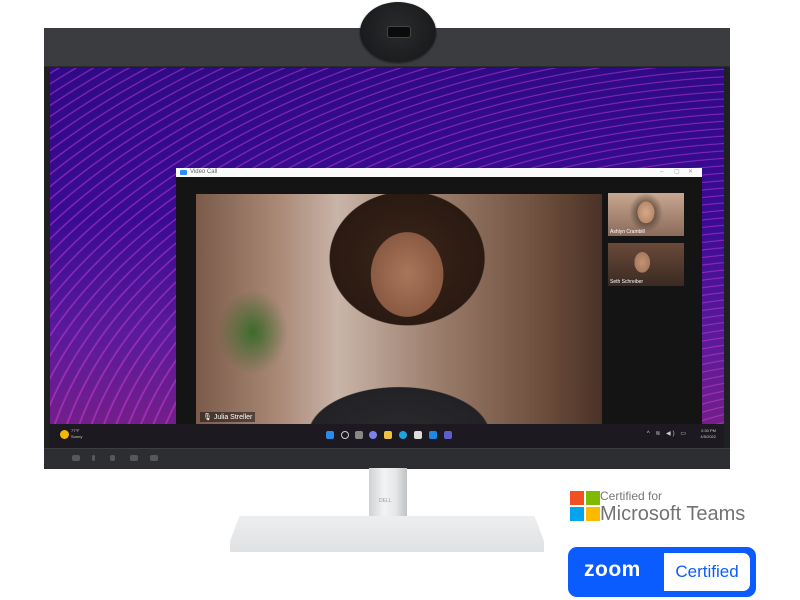 The image size is (800, 600). What do you see at coordinates (593, 514) in the screenshot?
I see `ms-logo-yellow-square` at bounding box center [593, 514].